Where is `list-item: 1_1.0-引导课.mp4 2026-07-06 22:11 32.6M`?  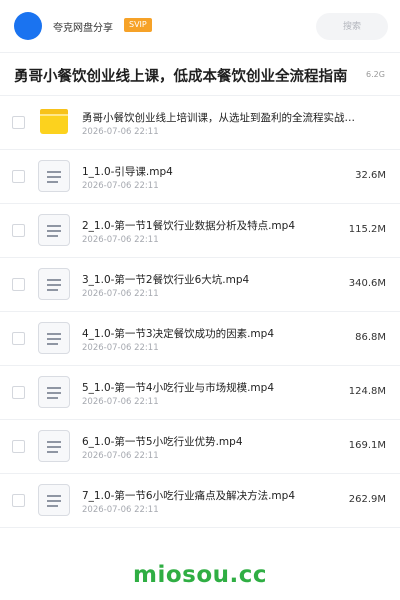
list-item: 1_1.0-引导课.mp4 2026-07-06 22:11 32.6M is located at coordinates (200, 177).